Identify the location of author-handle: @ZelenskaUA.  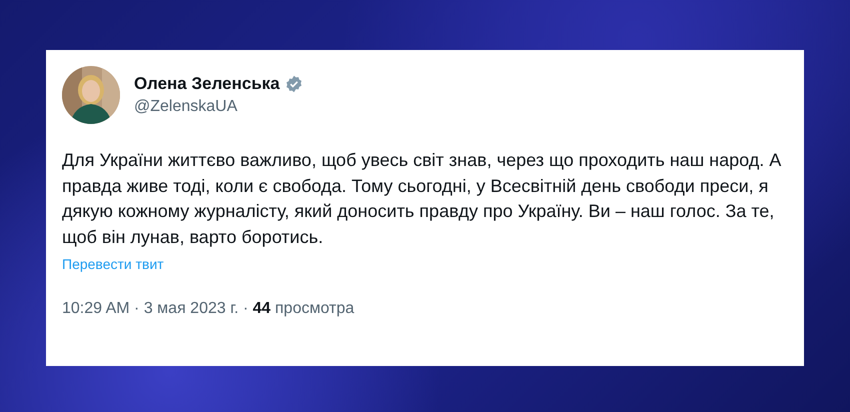
(186, 107).